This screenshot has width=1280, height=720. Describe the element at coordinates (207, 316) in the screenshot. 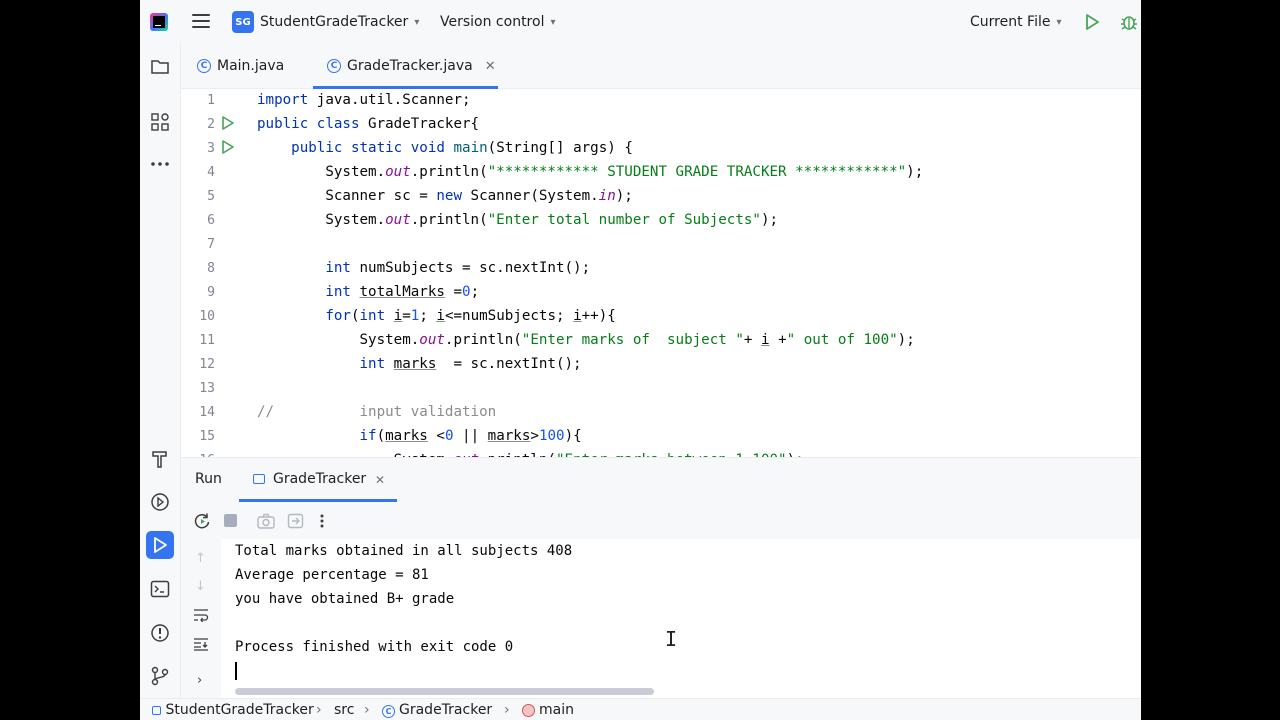

I see `line-number: 10` at that location.